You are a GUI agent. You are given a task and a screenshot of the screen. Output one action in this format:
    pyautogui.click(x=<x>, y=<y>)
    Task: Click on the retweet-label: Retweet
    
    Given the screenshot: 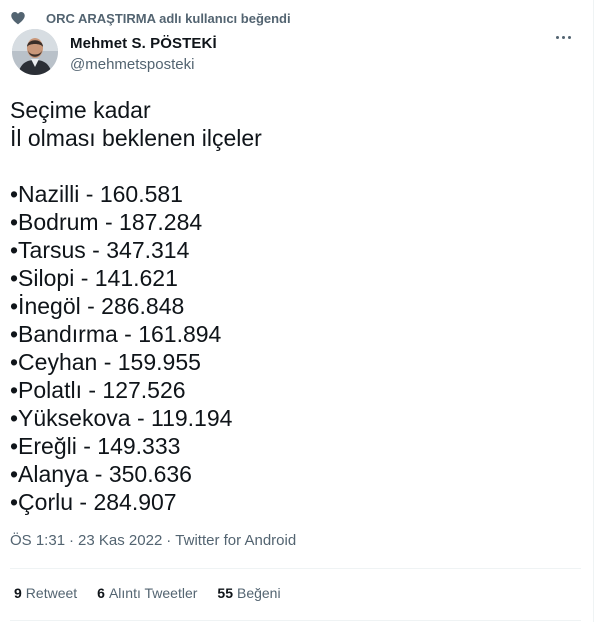 What is the action you would take?
    pyautogui.click(x=51, y=593)
    